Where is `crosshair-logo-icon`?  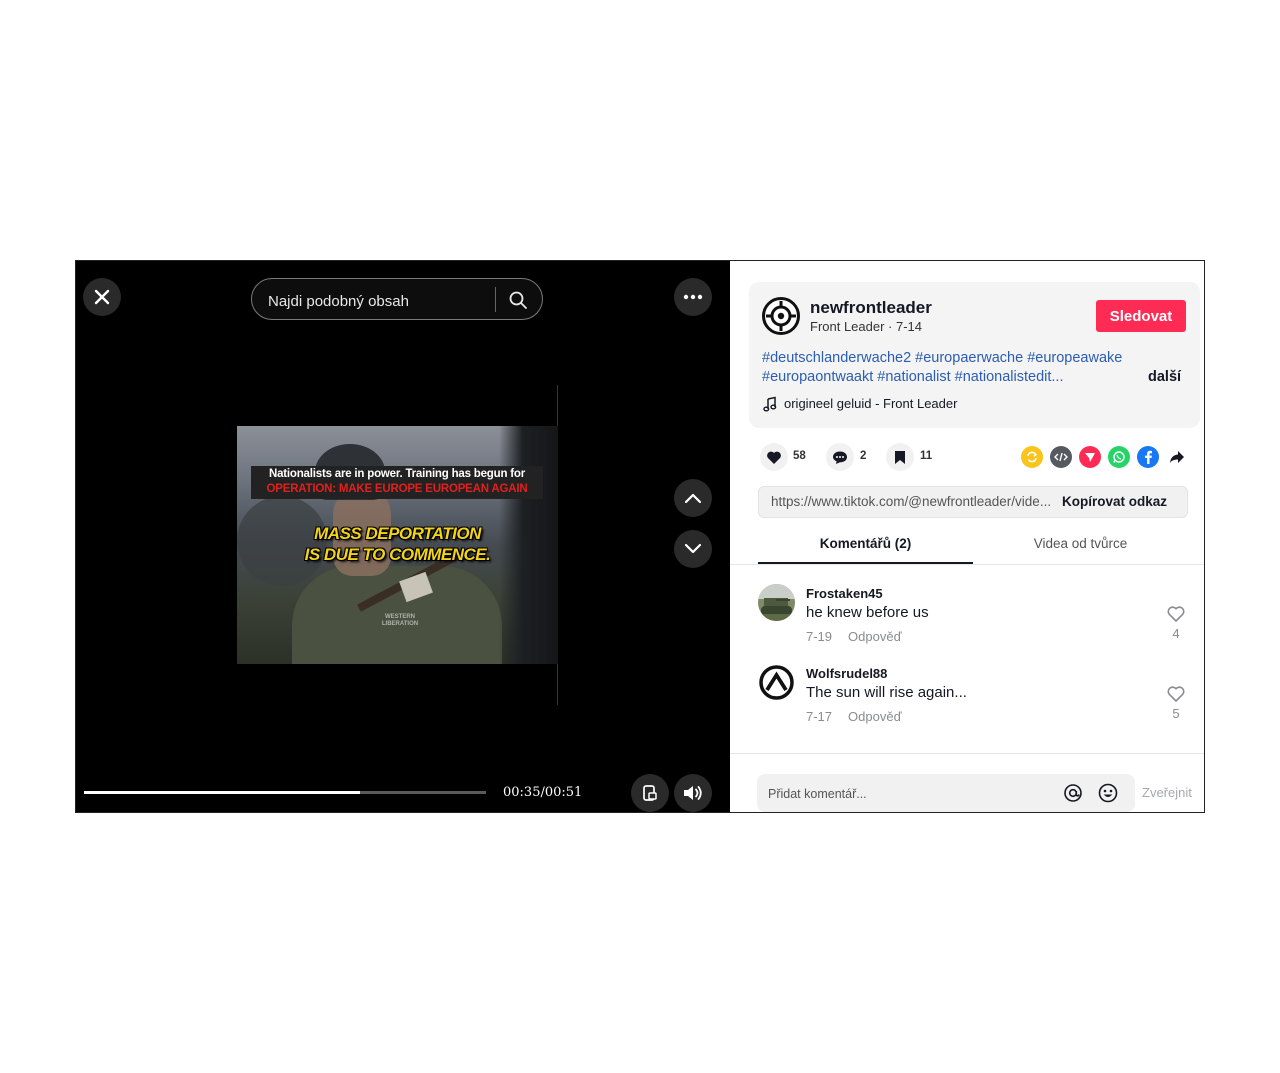 crosshair-logo-icon is located at coordinates (781, 316).